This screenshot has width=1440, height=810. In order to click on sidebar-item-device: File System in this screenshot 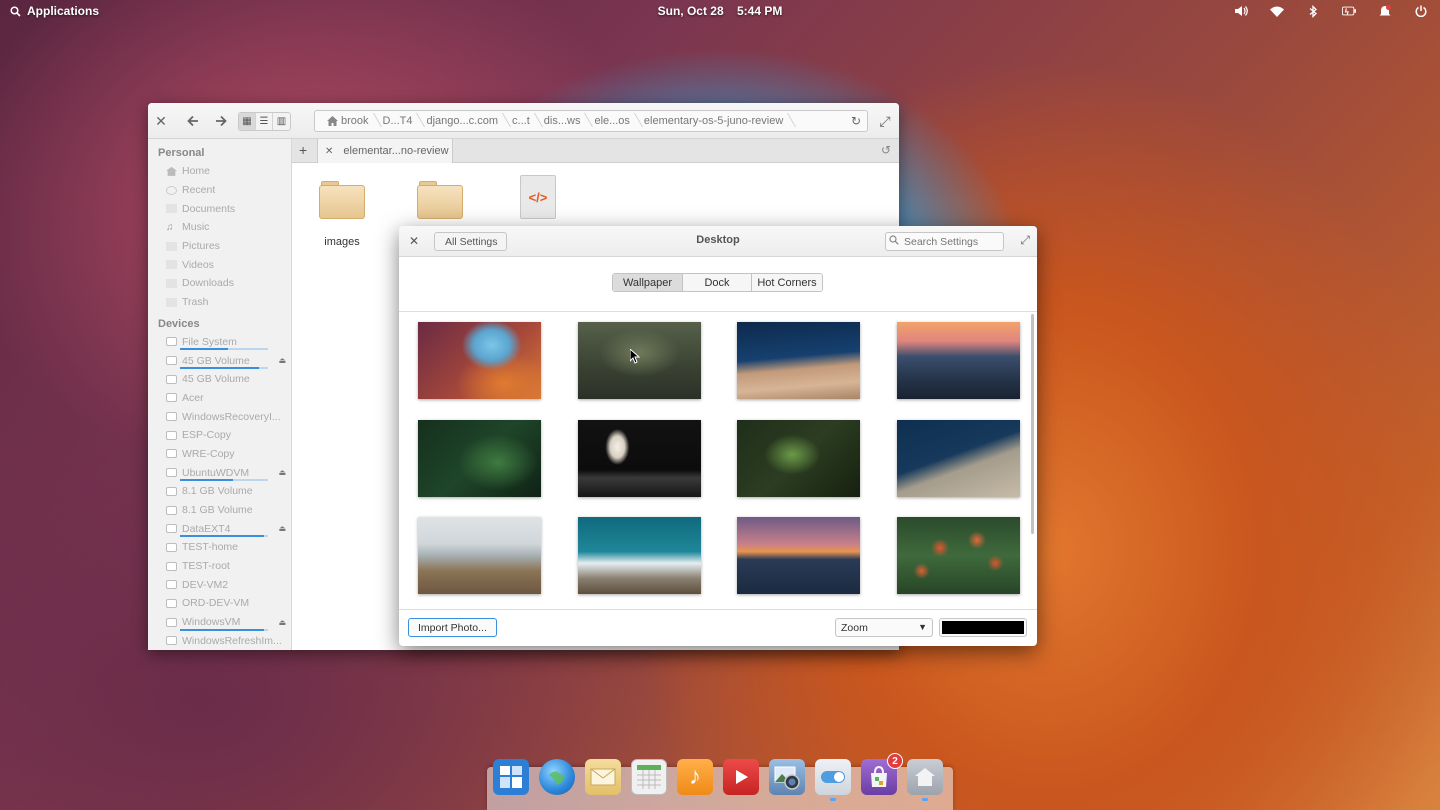, I will do `click(219, 342)`.